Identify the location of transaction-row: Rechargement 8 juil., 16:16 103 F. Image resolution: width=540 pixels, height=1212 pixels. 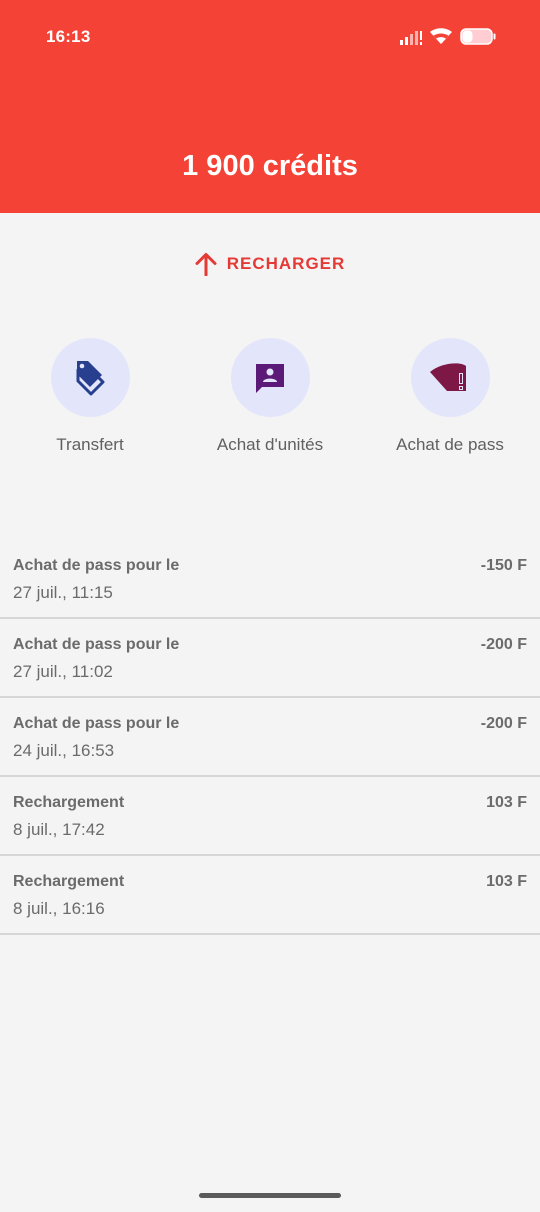
(270, 895).